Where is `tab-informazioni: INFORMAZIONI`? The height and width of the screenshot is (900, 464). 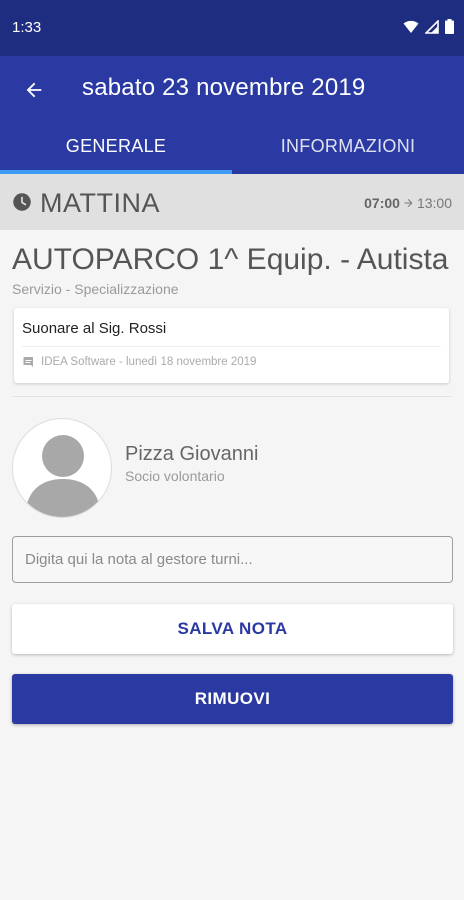
tab-informazioni: INFORMAZIONI is located at coordinates (348, 155).